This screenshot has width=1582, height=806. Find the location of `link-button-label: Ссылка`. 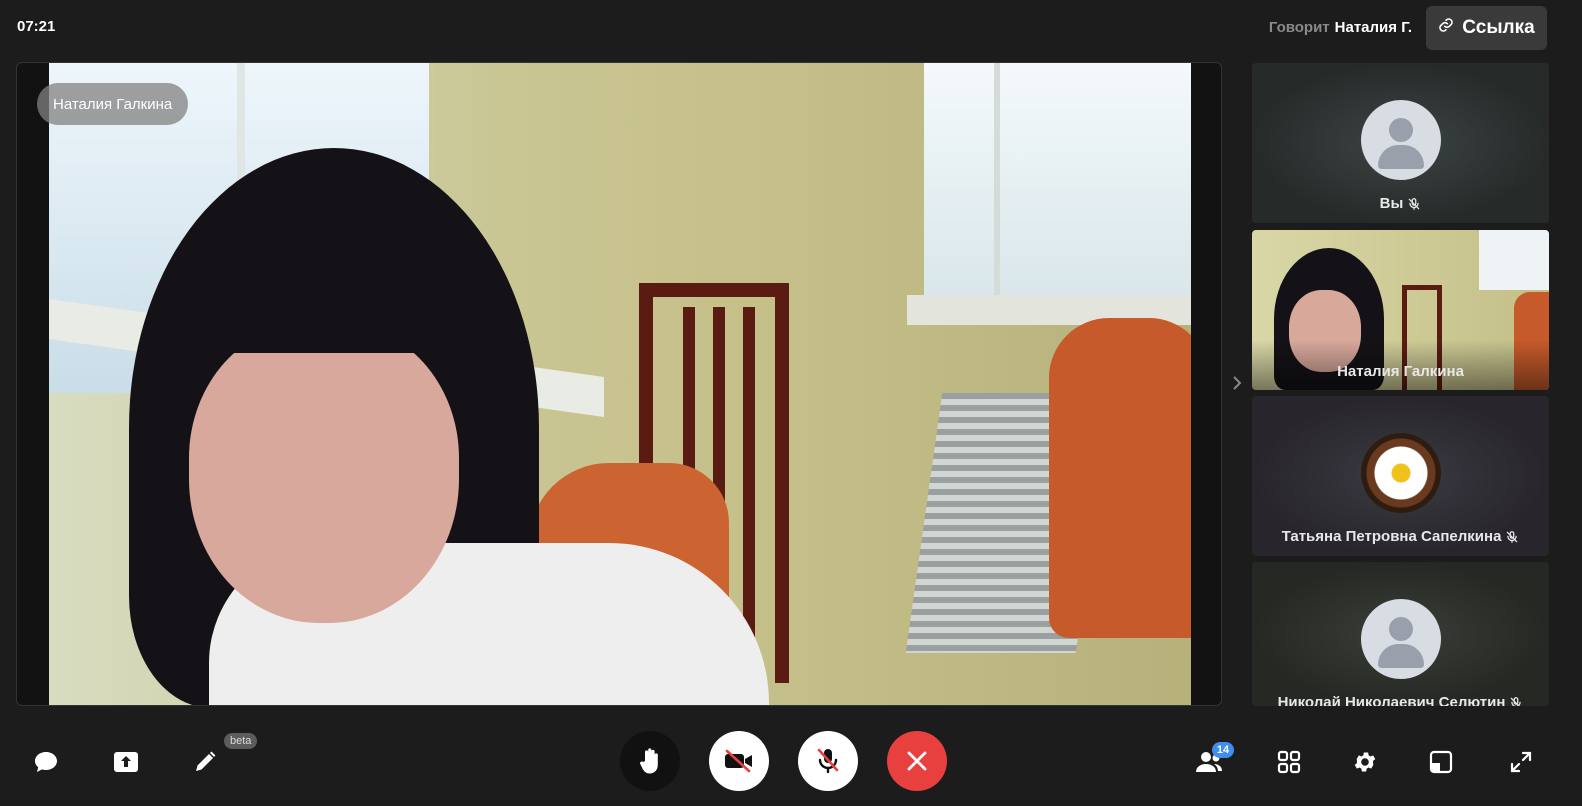

link-button-label: Ссылка is located at coordinates (1498, 27).